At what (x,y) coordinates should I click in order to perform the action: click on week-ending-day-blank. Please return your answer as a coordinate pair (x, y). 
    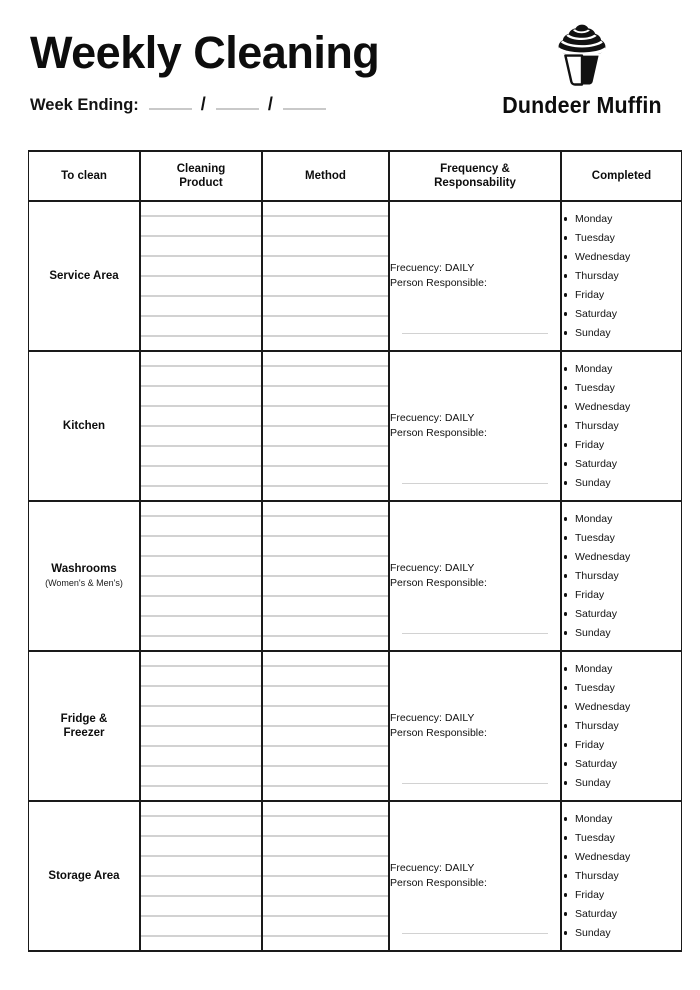
    Looking at the image, I should click on (170, 109).